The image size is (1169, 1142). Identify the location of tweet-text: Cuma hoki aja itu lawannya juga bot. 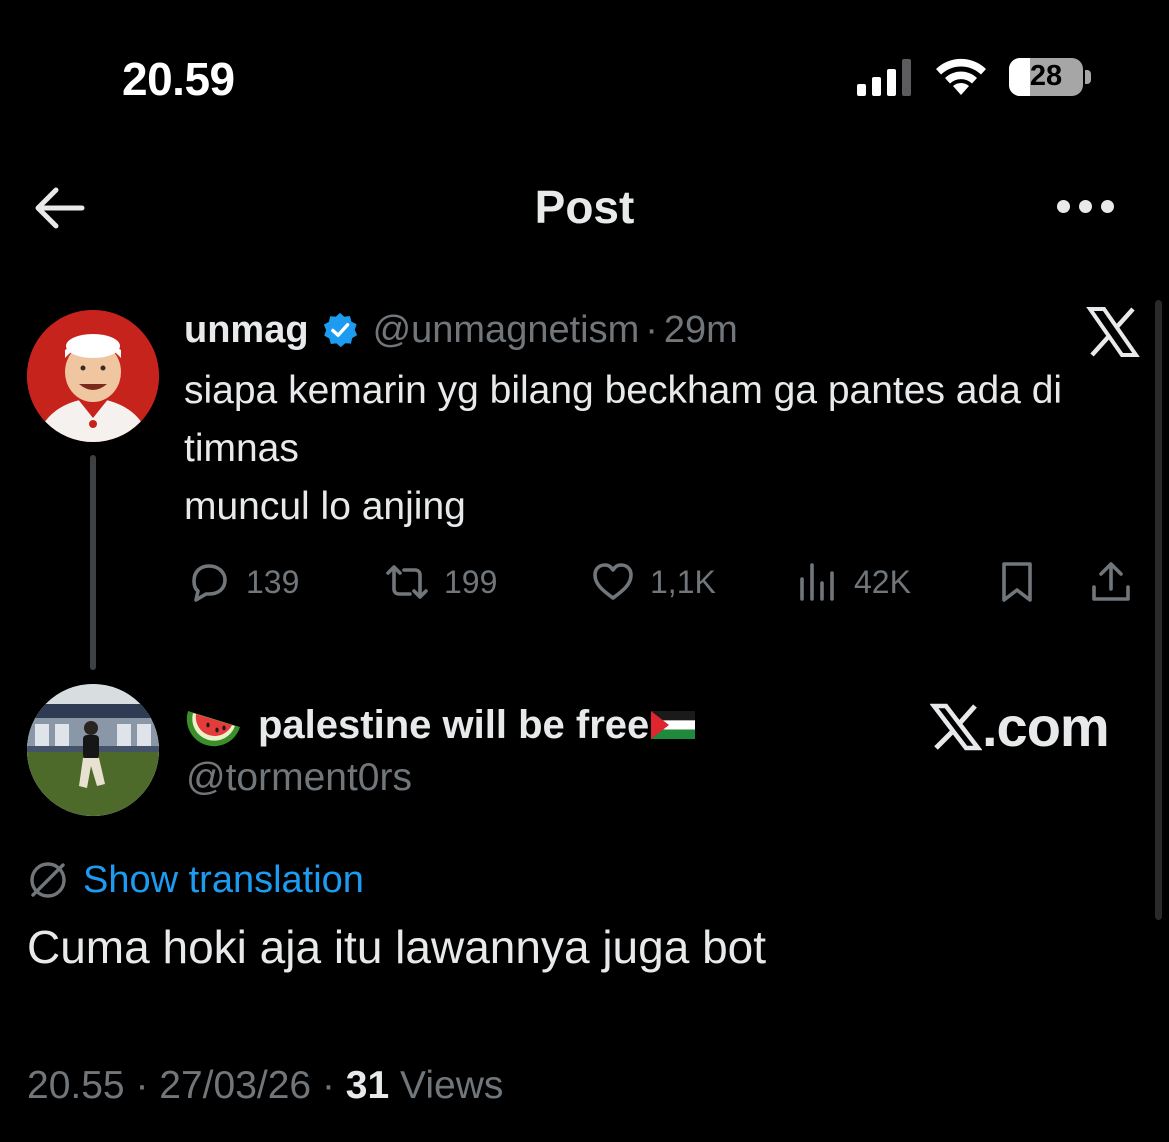
(397, 947).